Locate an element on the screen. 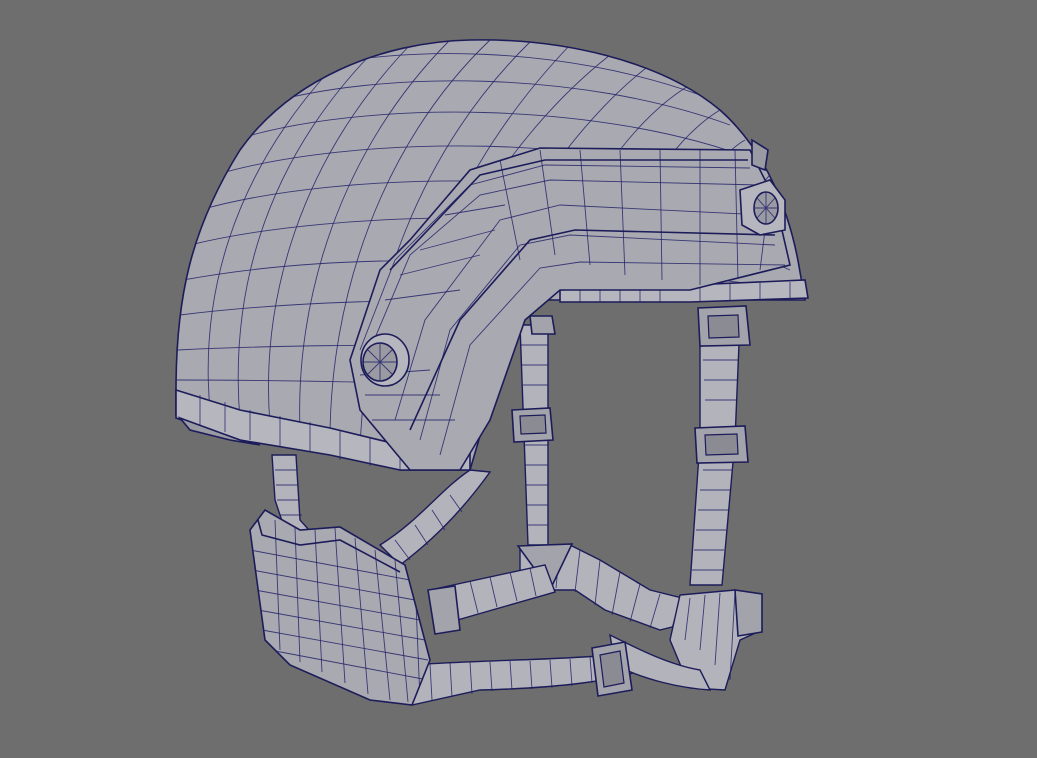  rail-screw is located at coordinates (385, 360).